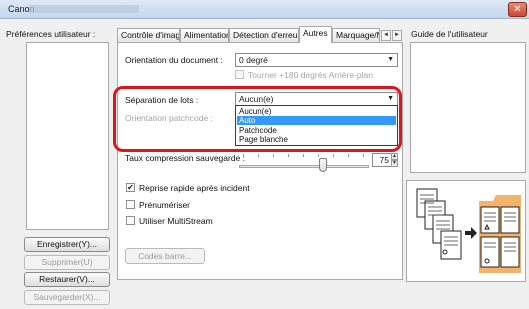 The height and width of the screenshot is (309, 529). Describe the element at coordinates (176, 221) in the screenshot. I see `multistream-label: Utiliser MultiStream` at that location.